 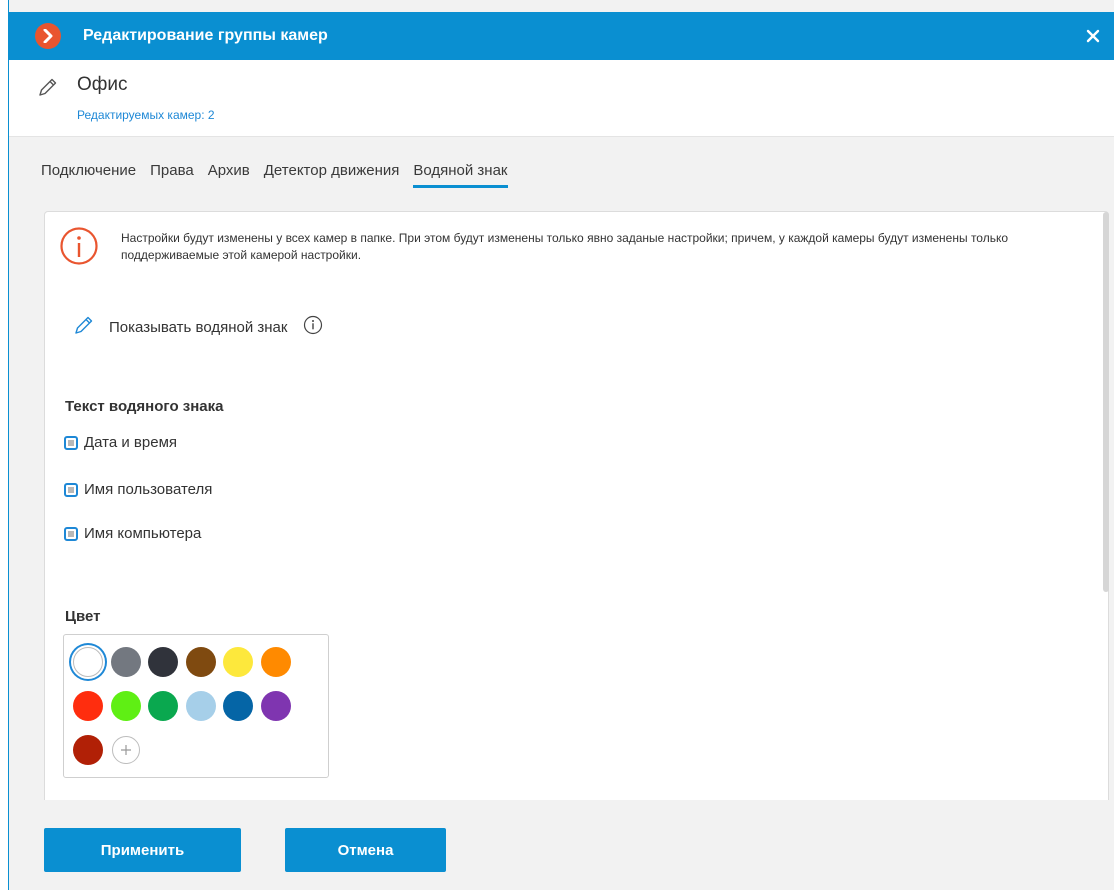 I want to click on group-header: Офис Редактируемых камер: 2, so click(x=561, y=98).